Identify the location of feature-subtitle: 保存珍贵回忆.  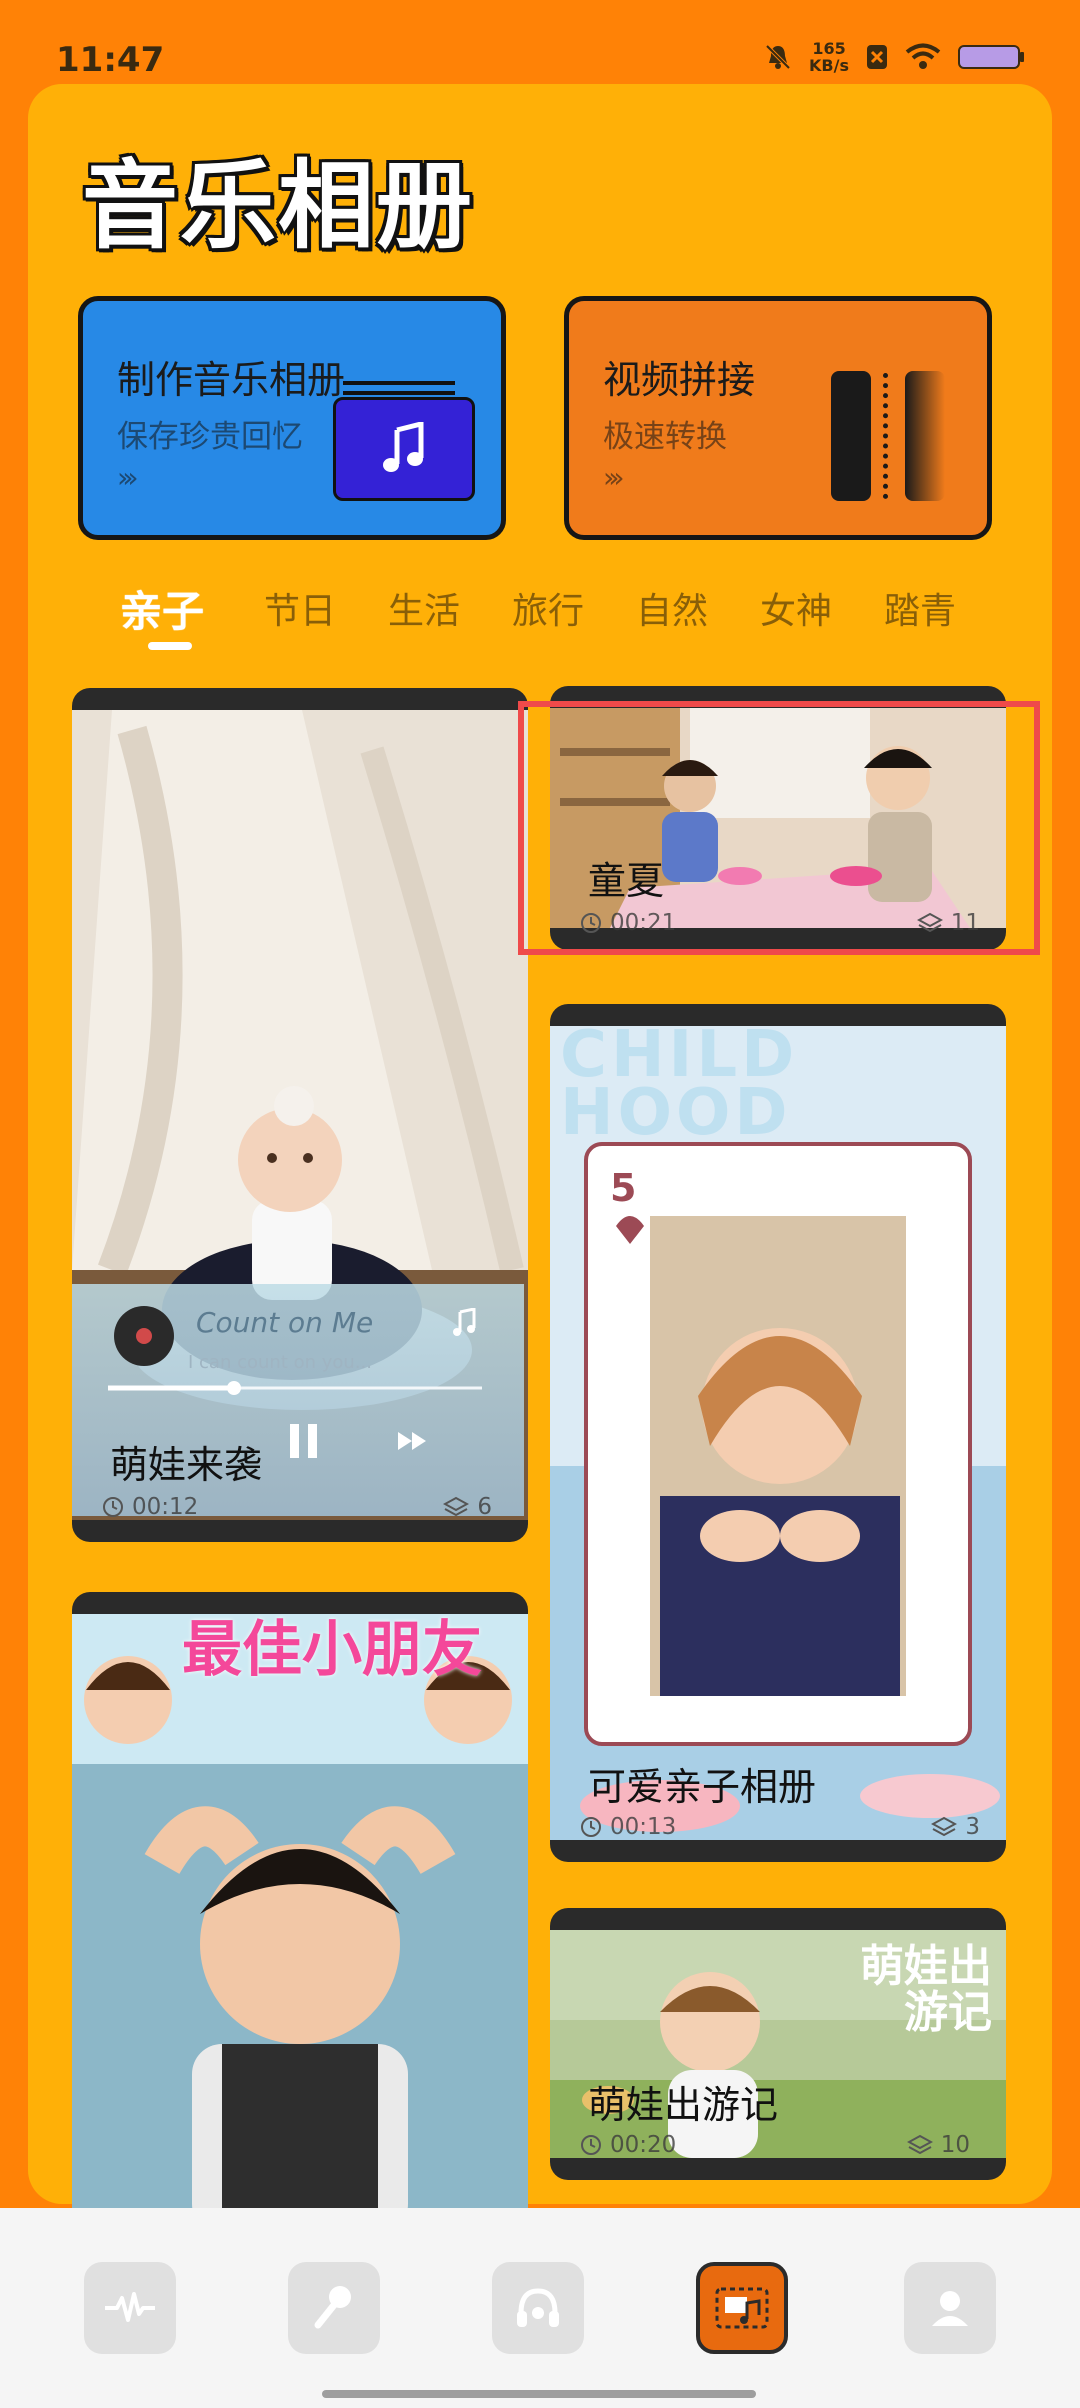
(210, 437).